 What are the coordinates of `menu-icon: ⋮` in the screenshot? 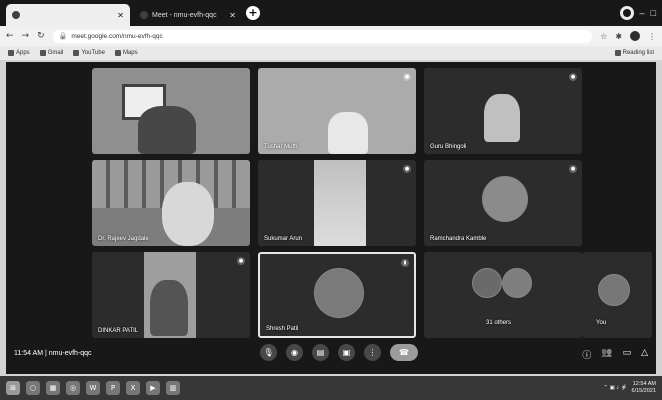 It's located at (652, 36).